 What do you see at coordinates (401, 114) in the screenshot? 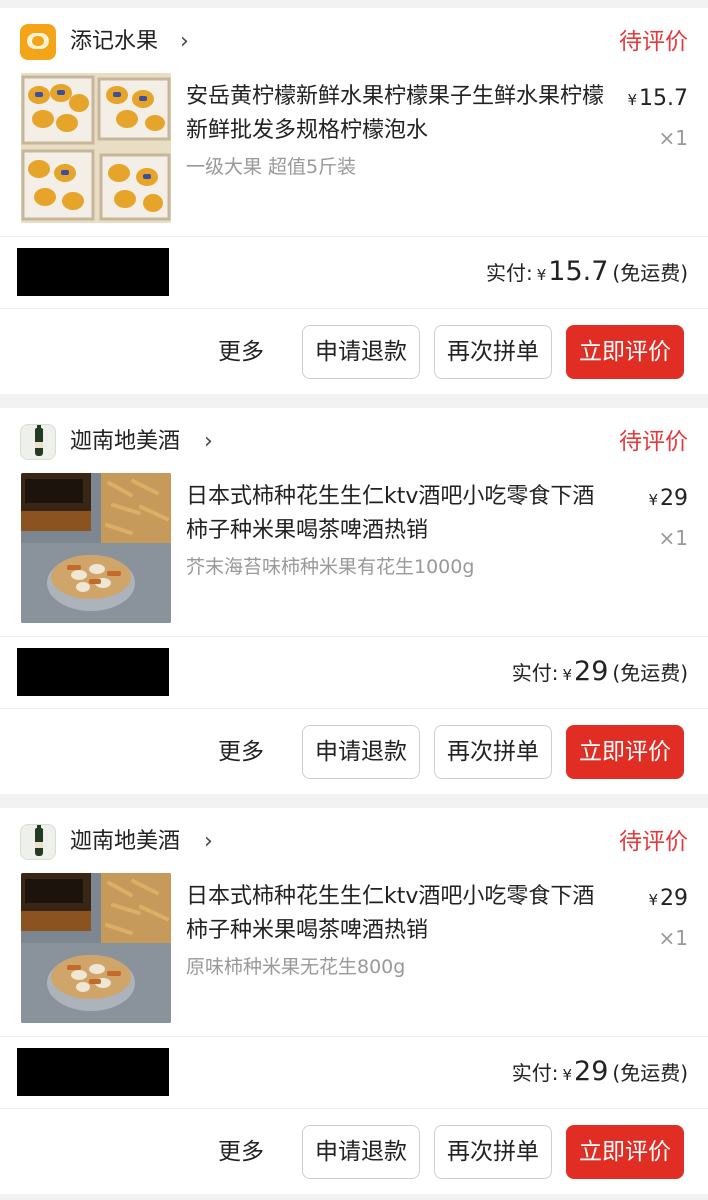
I see `product-title: 安岳黄柠檬新鲜水果柠檬果子生鲜水果柠檬新鲜批发多规格柠檬泡水` at bounding box center [401, 114].